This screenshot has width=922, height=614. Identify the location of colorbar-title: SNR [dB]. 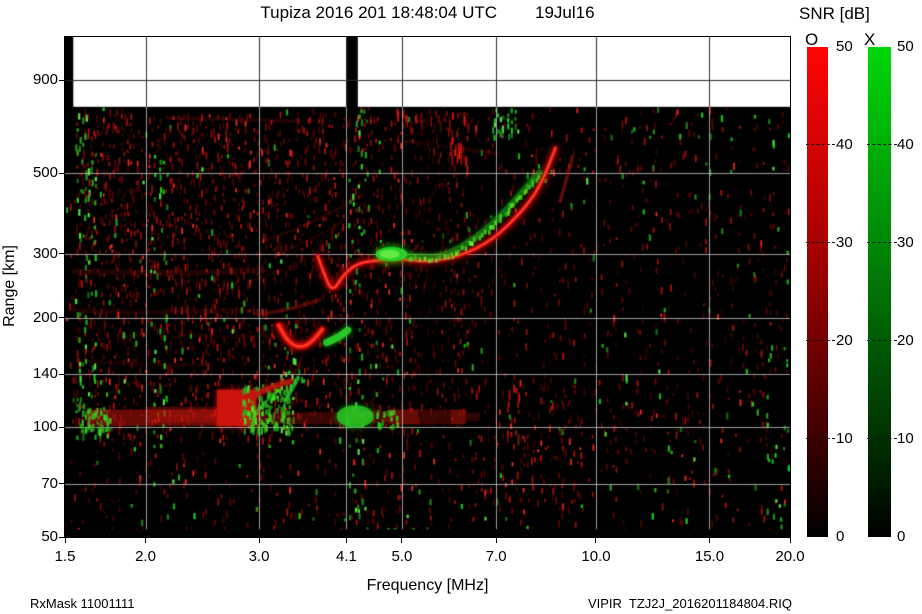
(834, 13).